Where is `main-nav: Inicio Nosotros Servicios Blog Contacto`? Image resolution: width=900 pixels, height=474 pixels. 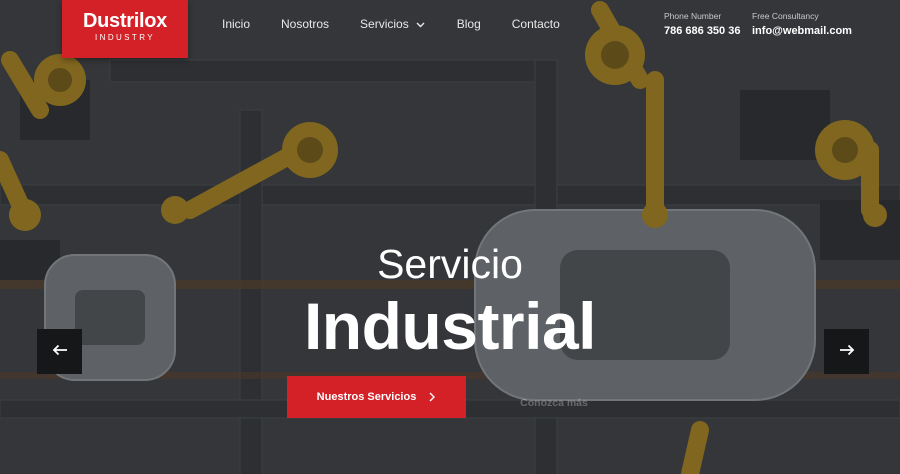
main-nav: Inicio Nosotros Servicios Blog Contacto is located at coordinates (406, 24).